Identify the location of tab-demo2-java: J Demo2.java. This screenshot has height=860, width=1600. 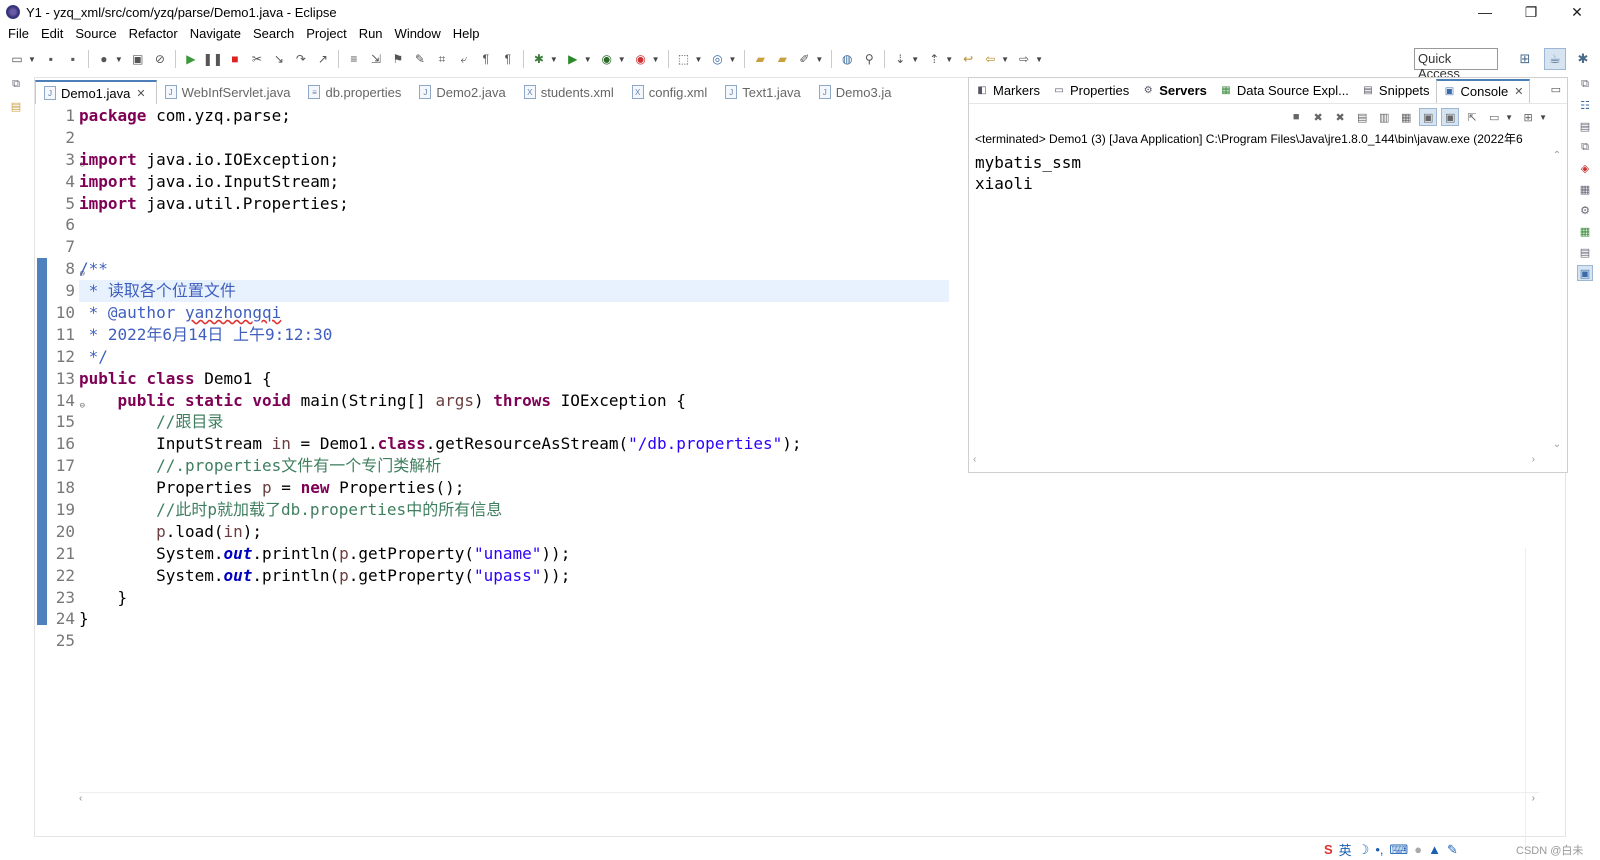
(463, 92).